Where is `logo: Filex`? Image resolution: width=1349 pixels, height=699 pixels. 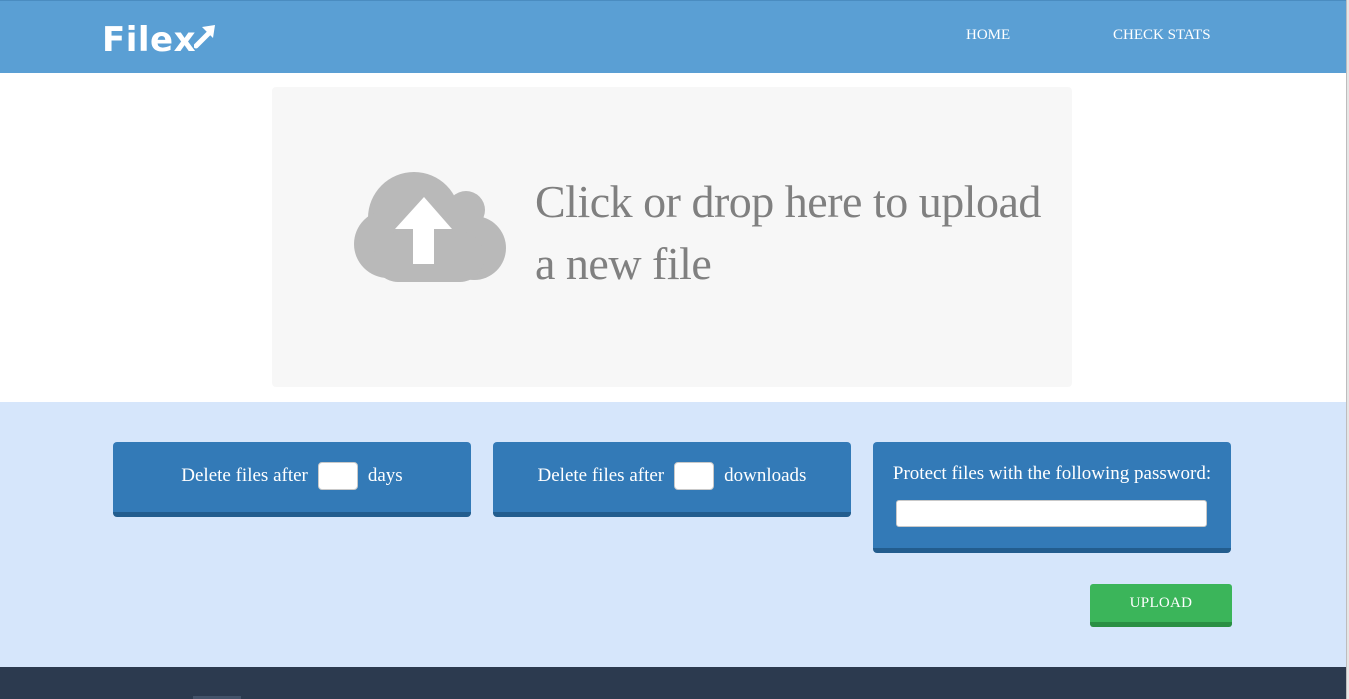
logo: Filex is located at coordinates (160, 40).